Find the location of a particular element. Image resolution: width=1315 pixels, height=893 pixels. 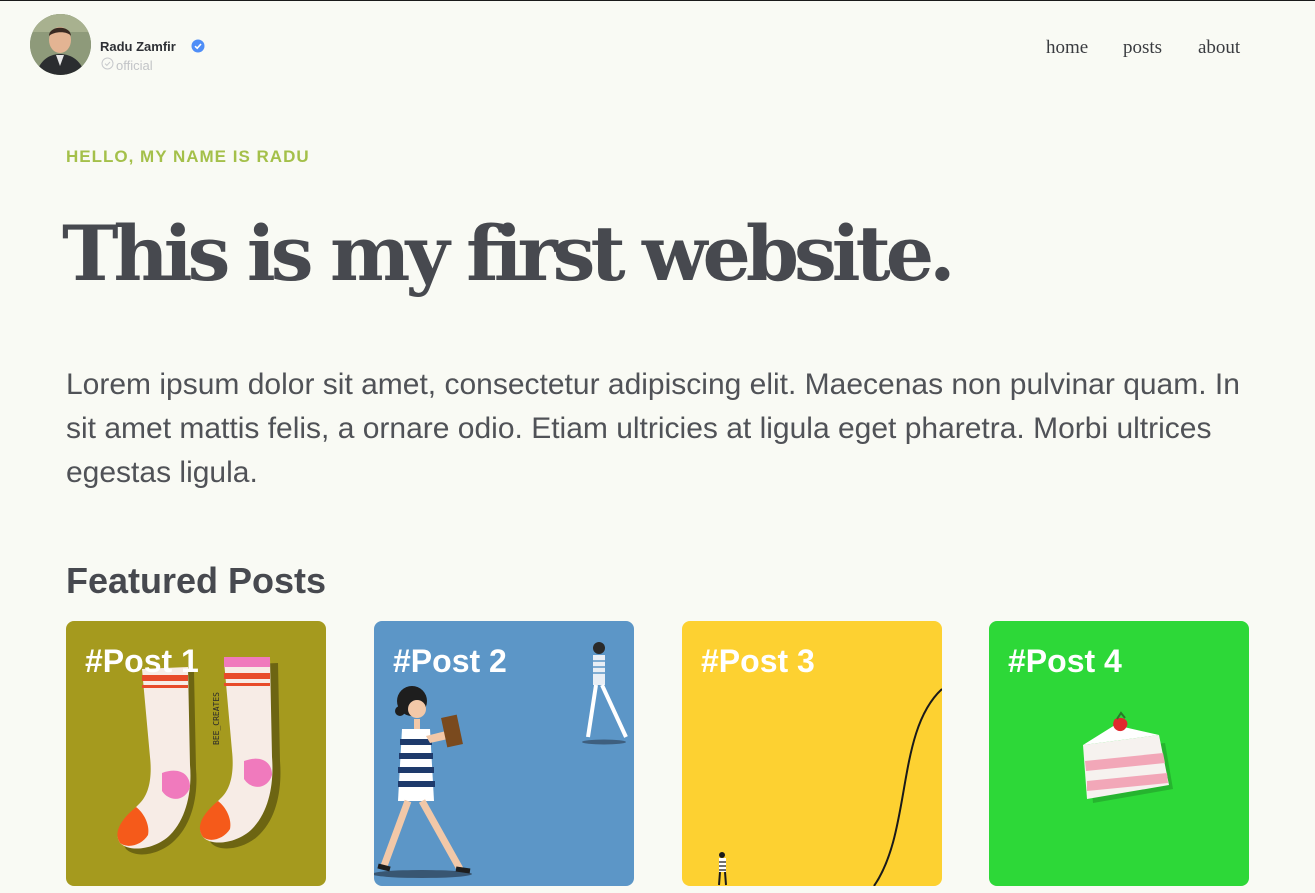

hero-title: This is my first website. is located at coordinates (509, 253).